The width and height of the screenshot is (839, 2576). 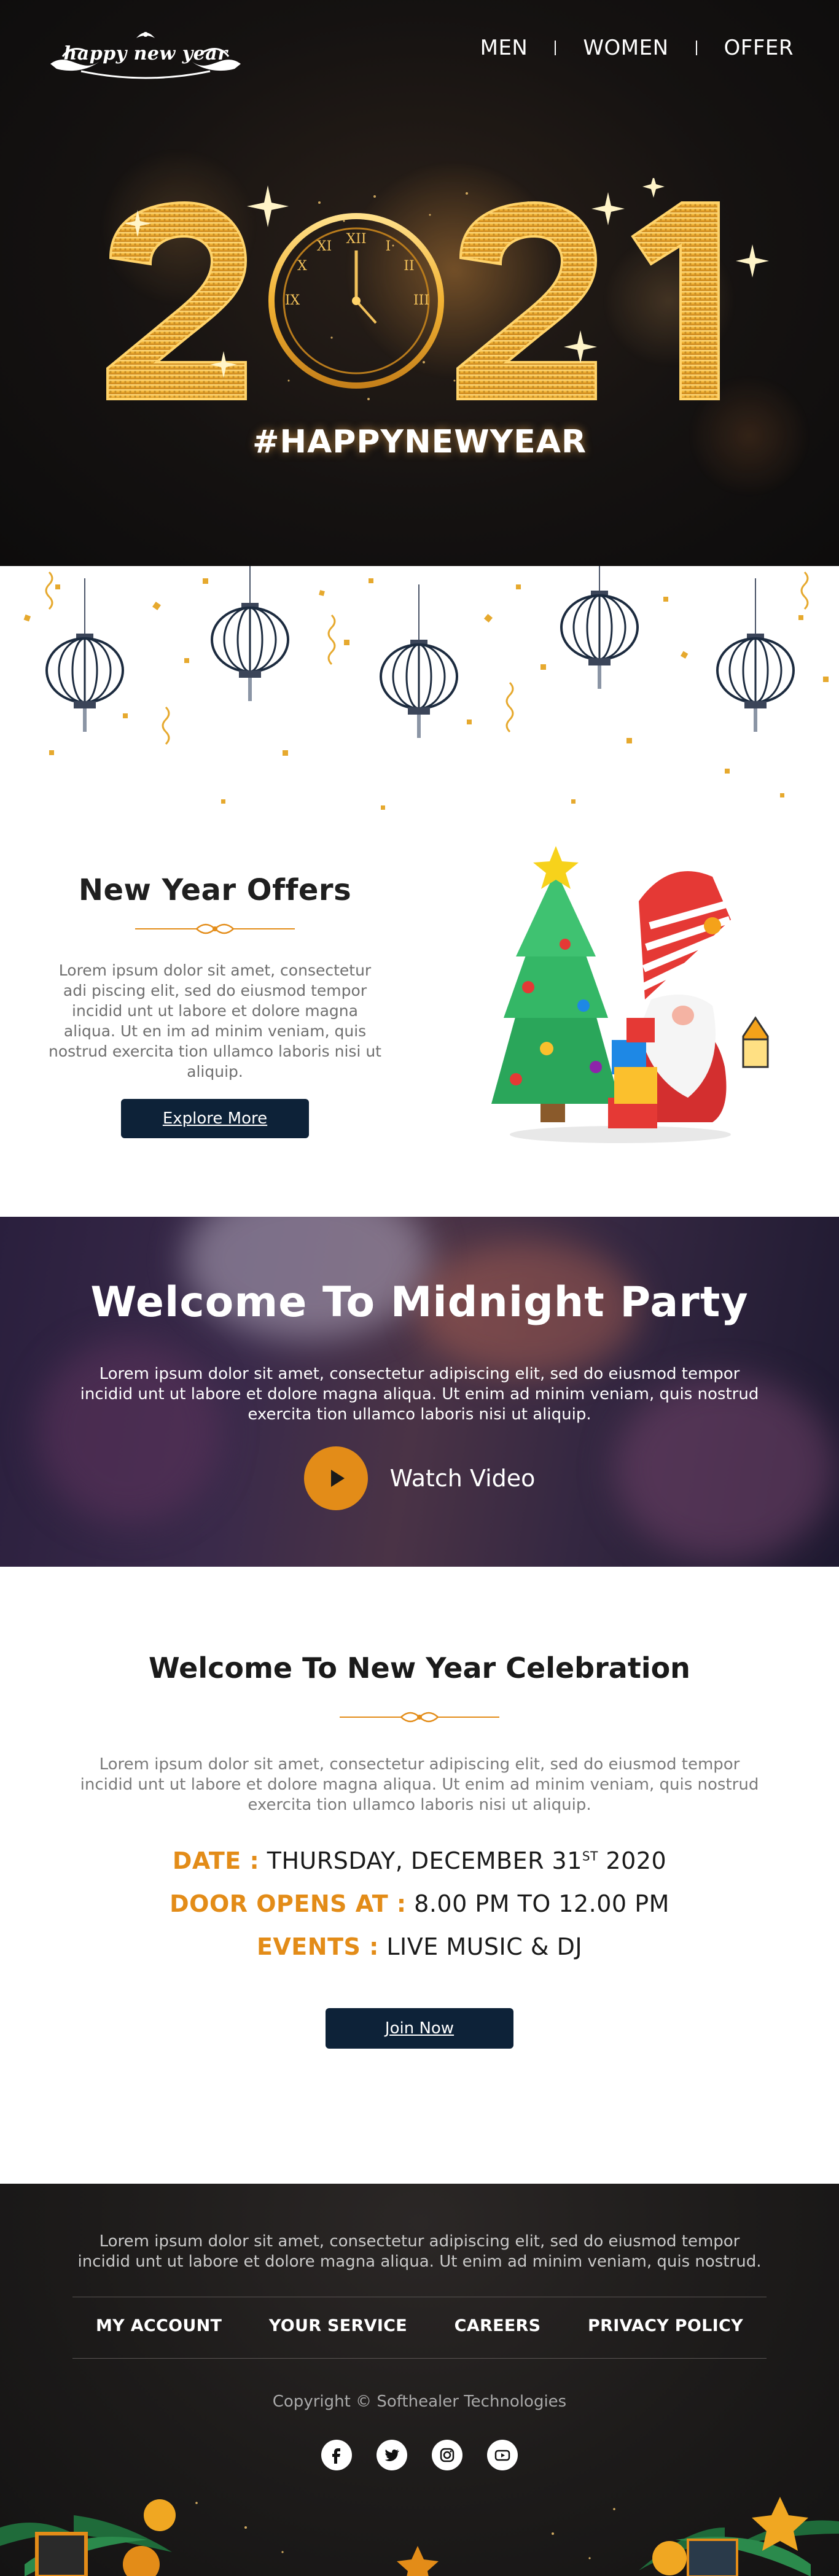 What do you see at coordinates (484, 1946) in the screenshot?
I see `events-value: LIVE MUSIC & DJ` at bounding box center [484, 1946].